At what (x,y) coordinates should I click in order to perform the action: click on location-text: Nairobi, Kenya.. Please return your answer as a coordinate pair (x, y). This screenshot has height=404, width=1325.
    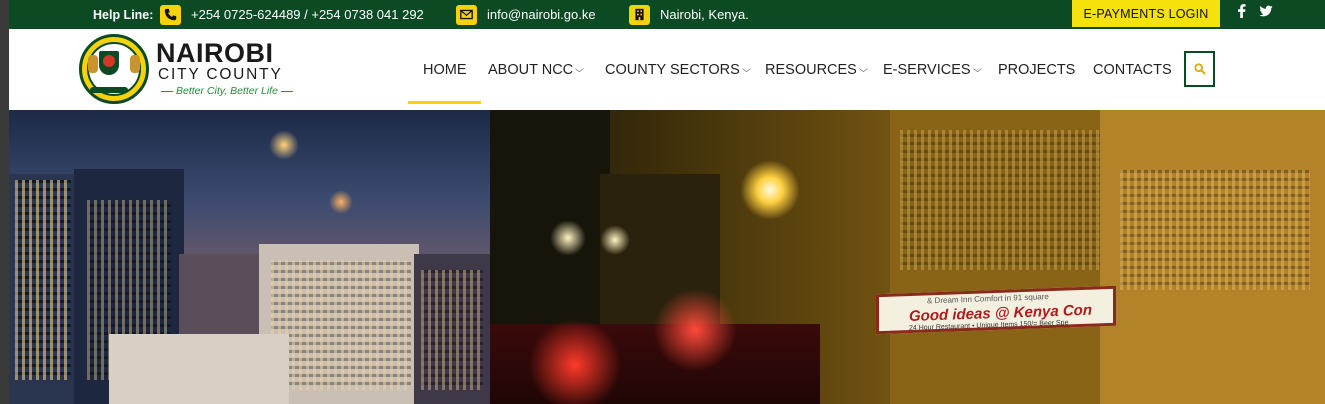
    Looking at the image, I should click on (704, 14).